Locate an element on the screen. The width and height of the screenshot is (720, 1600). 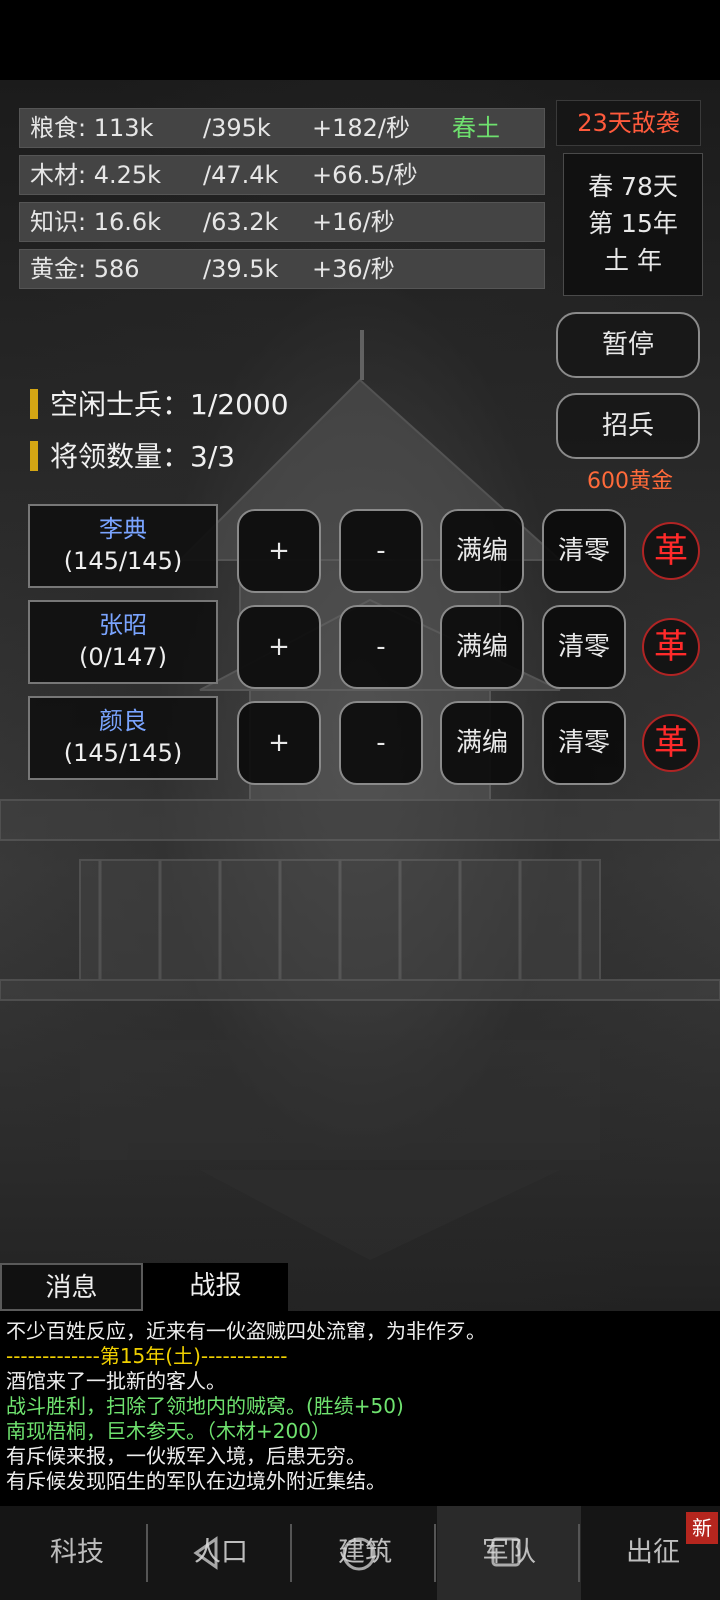
date-season-day: 春 78天 is located at coordinates (633, 186).